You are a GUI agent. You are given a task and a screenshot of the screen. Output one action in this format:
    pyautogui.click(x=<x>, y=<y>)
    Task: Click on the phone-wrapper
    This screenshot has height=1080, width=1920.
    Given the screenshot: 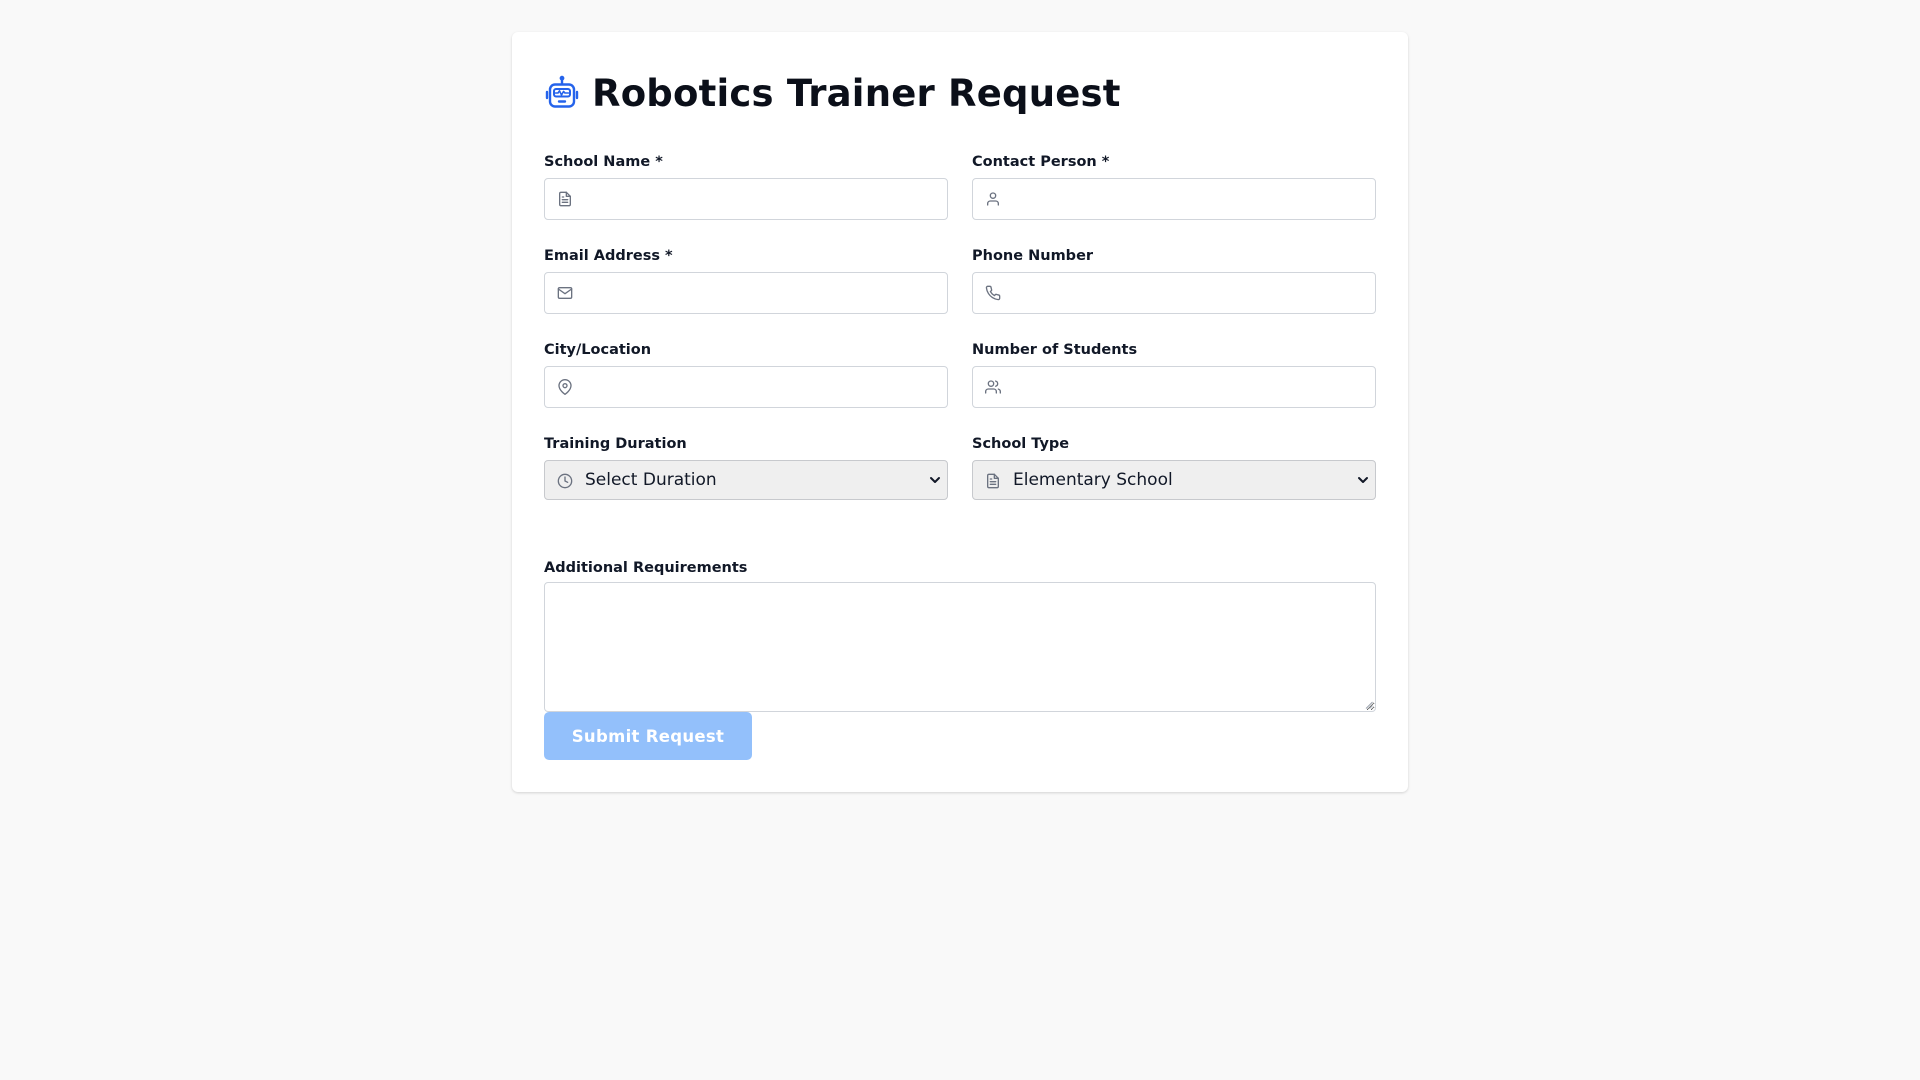 What is the action you would take?
    pyautogui.click(x=1174, y=293)
    